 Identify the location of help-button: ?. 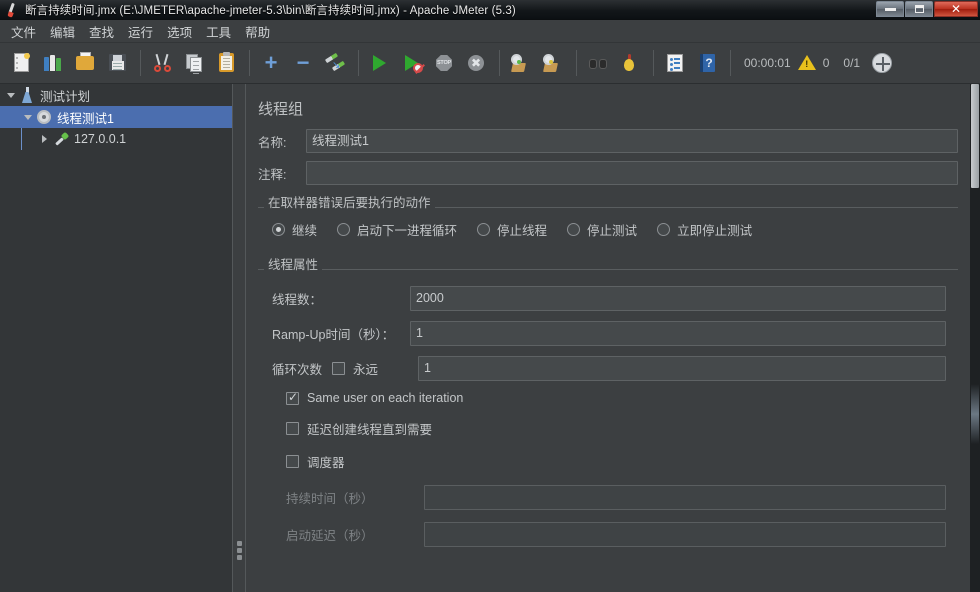
(707, 63).